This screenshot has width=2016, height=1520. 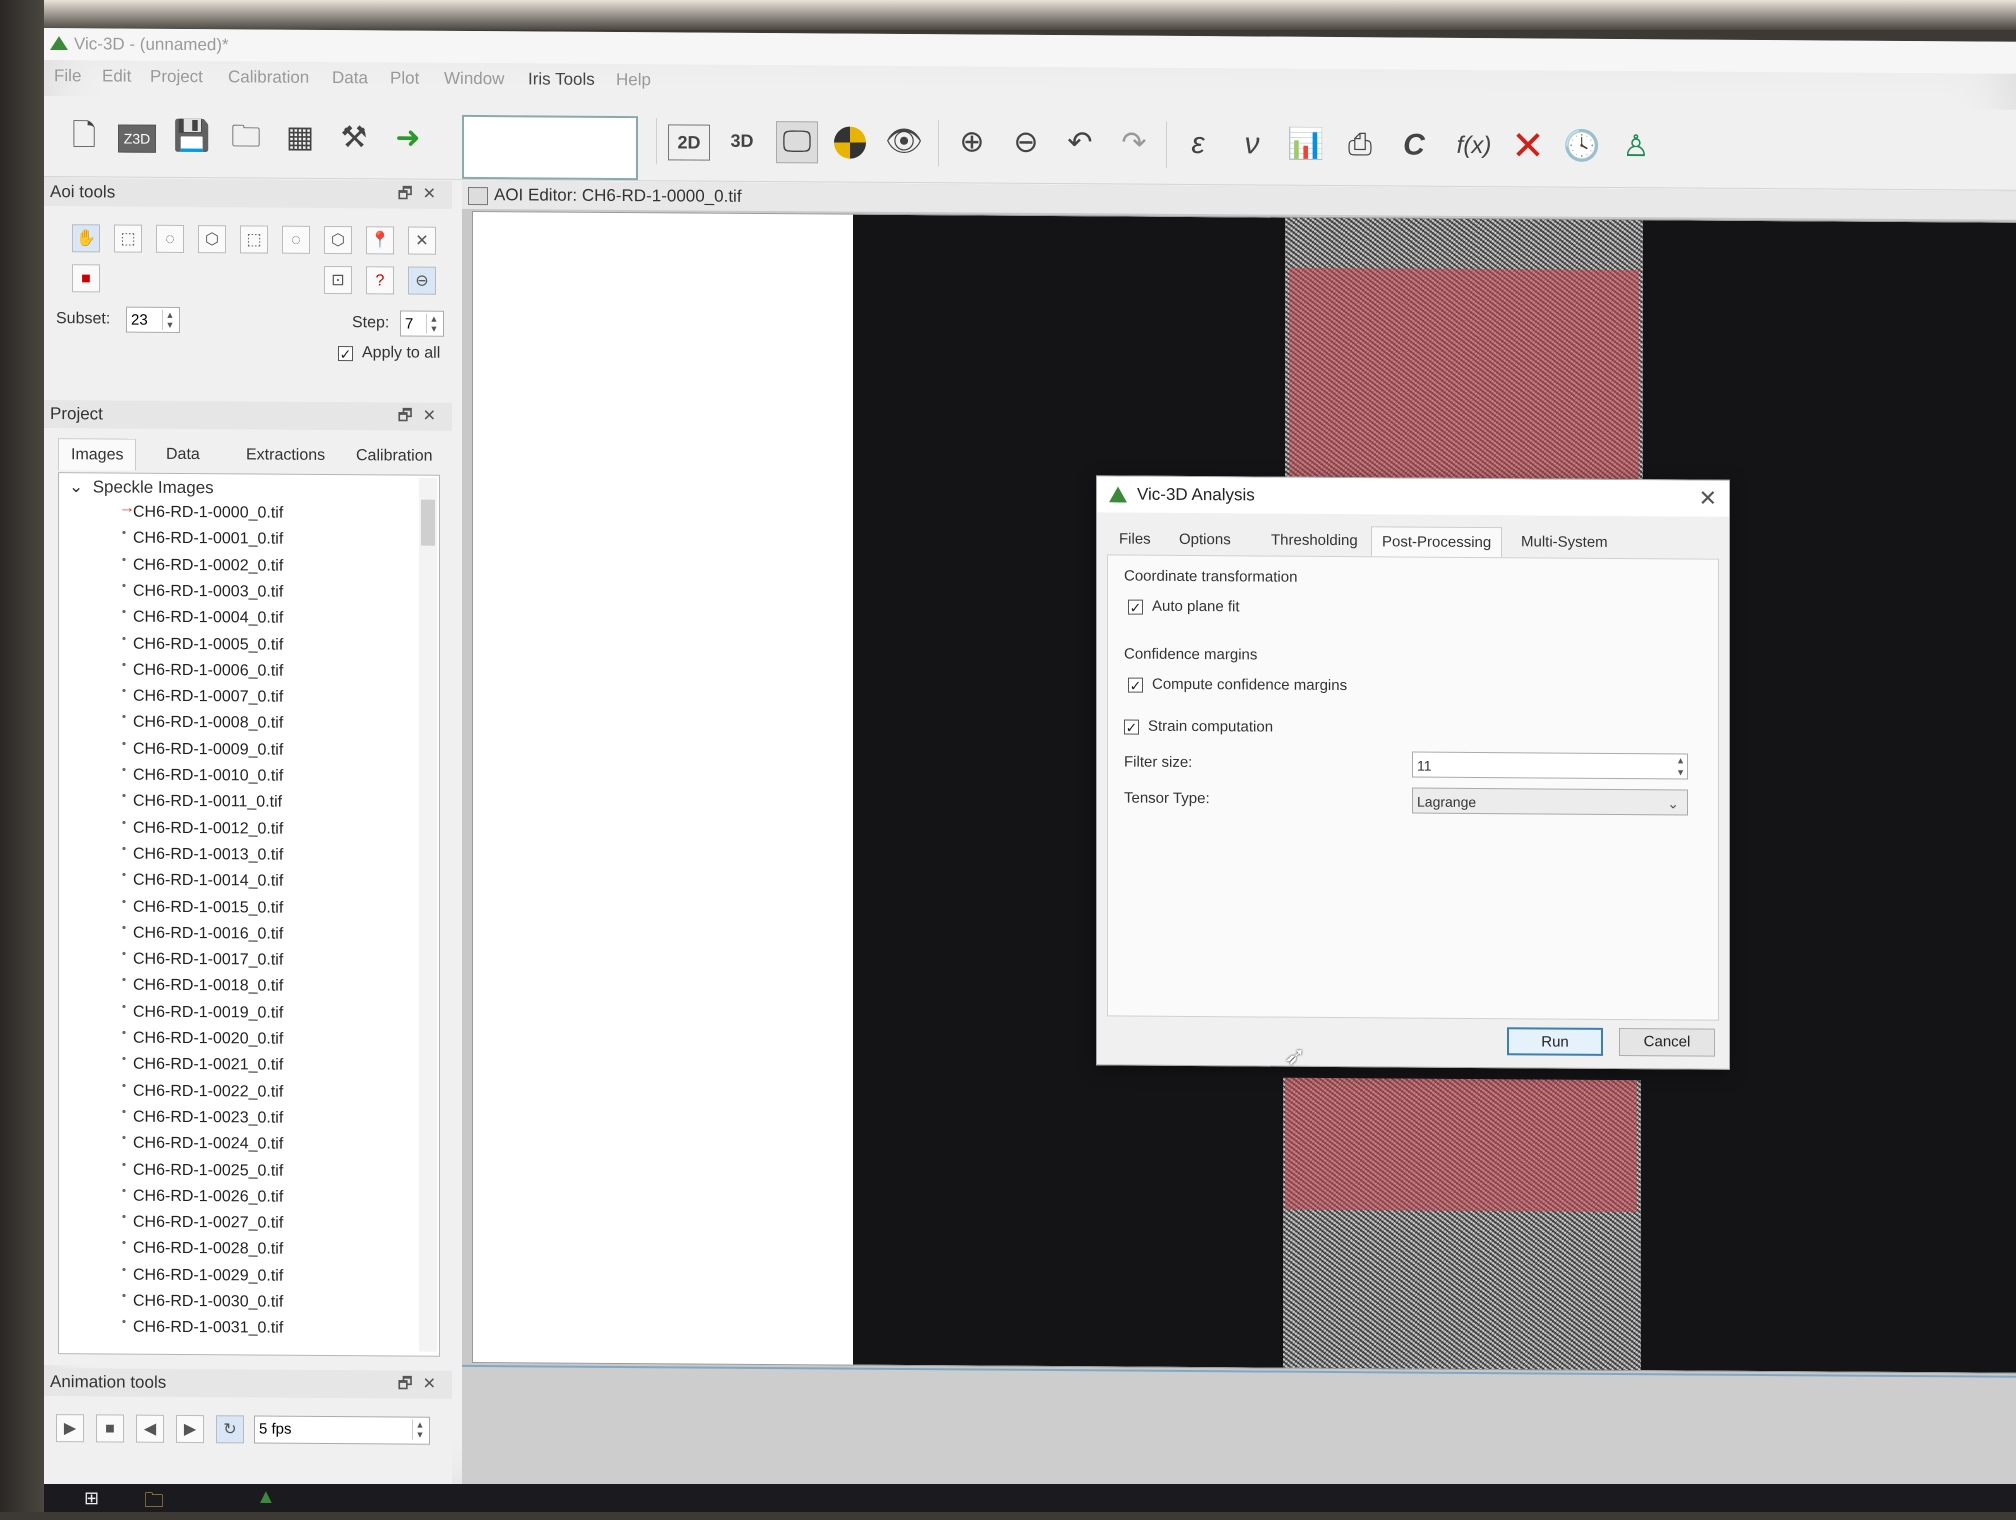 I want to click on tab-files: Files, so click(x=1135, y=539).